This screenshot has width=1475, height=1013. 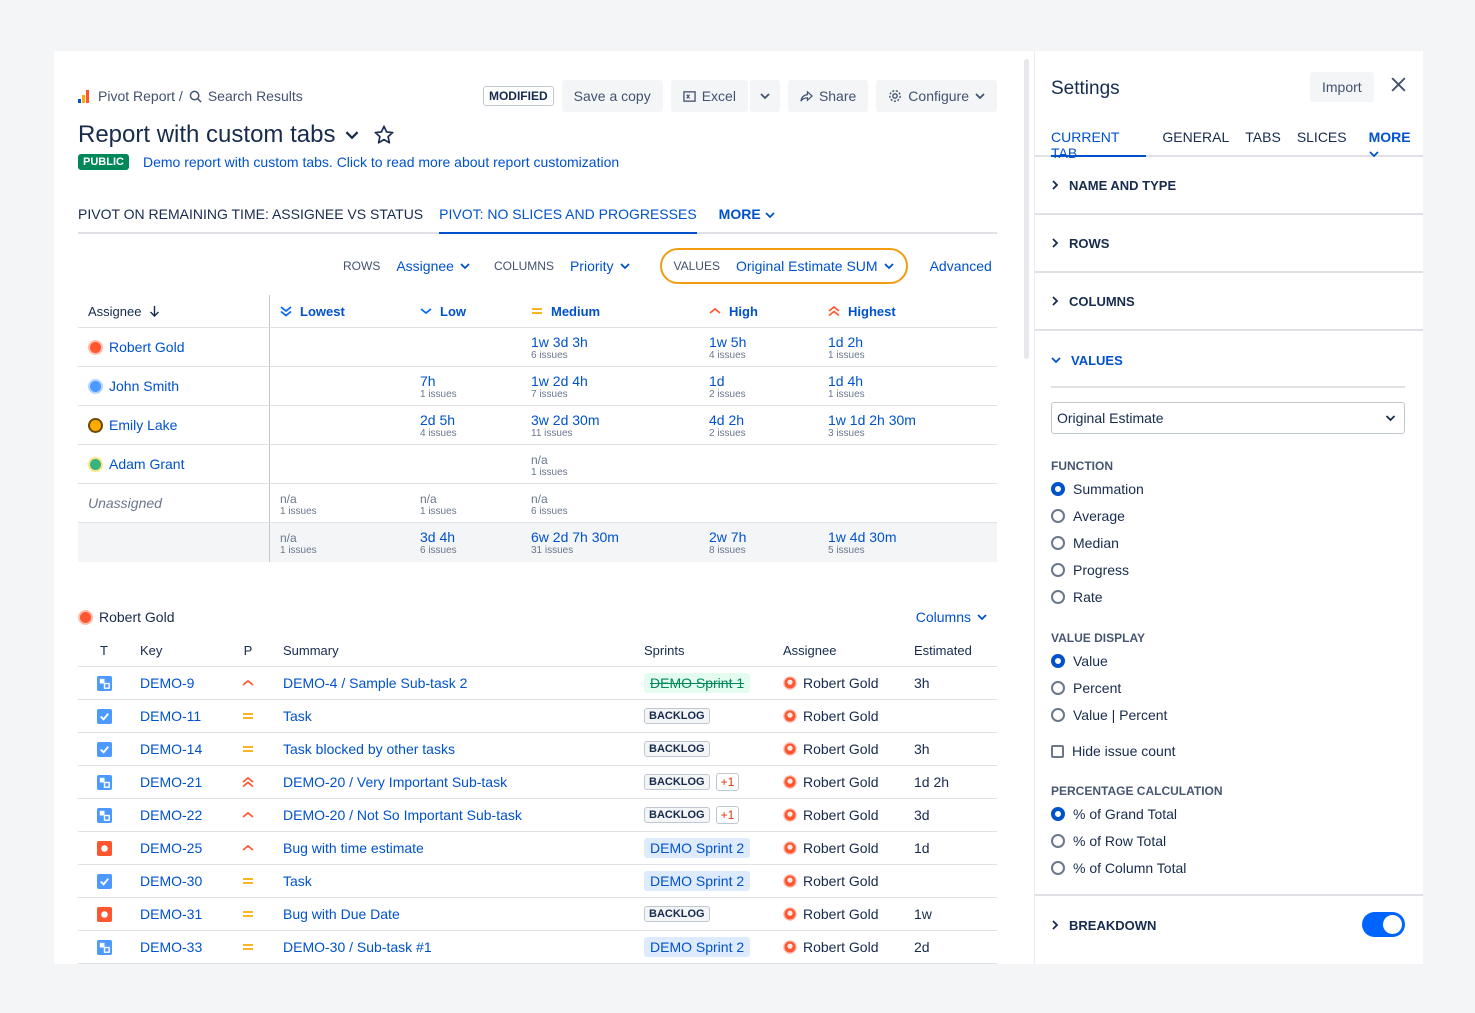 I want to click on pivot-cell: 1w 5h 4 issues, so click(x=758, y=347).